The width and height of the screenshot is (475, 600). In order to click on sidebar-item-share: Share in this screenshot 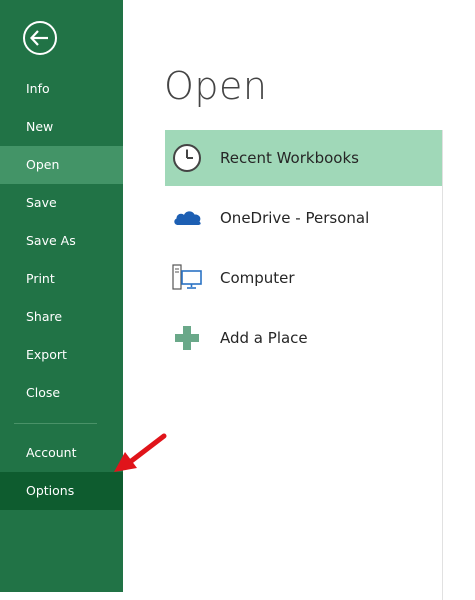, I will do `click(61, 317)`.